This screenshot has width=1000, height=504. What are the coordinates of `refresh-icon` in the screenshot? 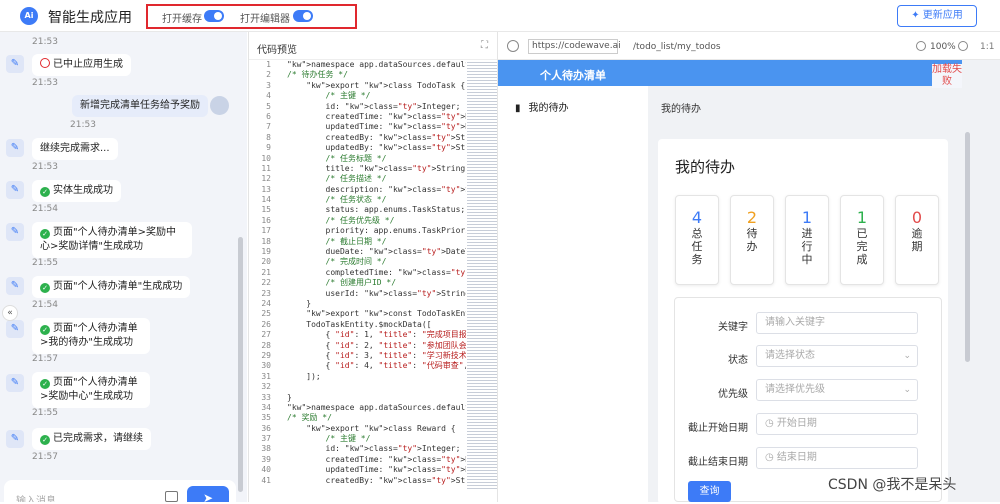 It's located at (513, 46).